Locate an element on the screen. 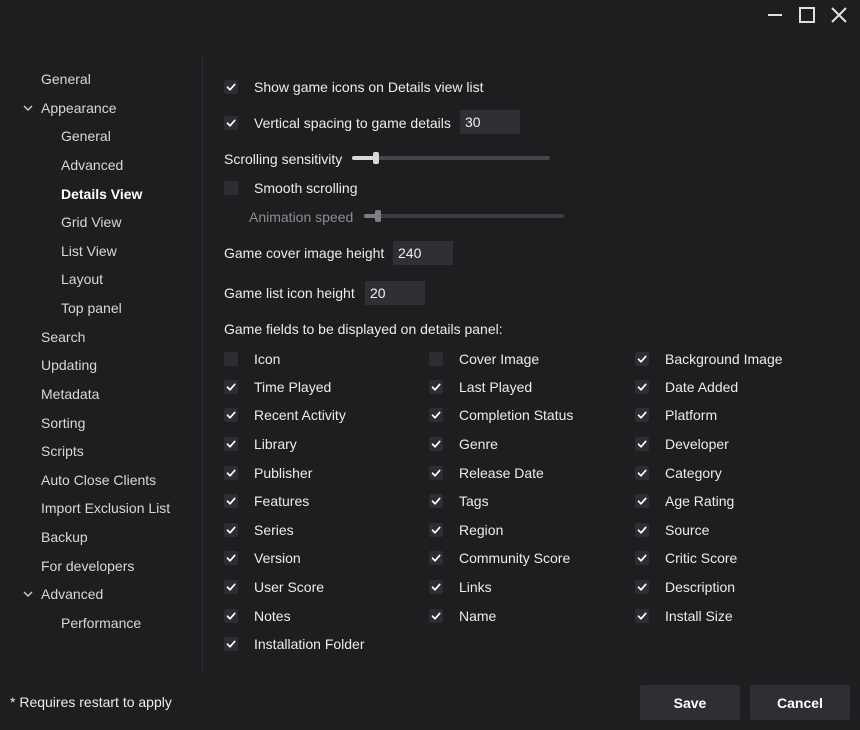 The image size is (860, 730). smooth-scrolling-checkbox is located at coordinates (231, 188).